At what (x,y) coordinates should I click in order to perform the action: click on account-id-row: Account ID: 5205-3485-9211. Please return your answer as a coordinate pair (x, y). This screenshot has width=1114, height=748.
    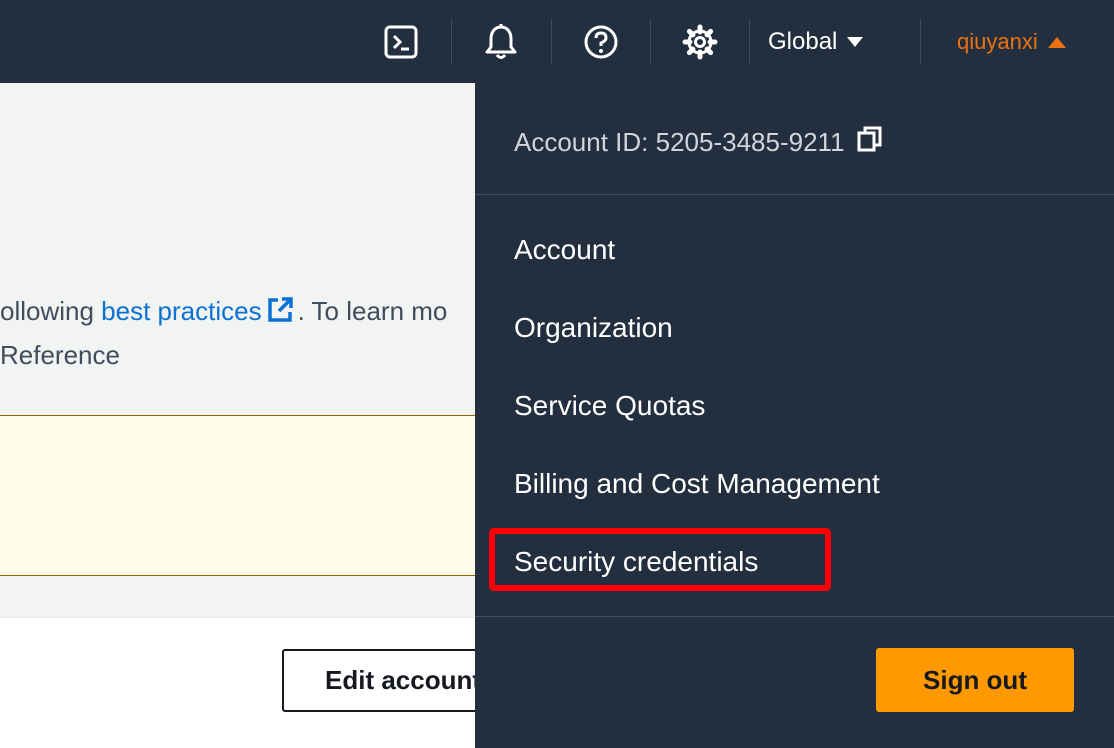
    Looking at the image, I should click on (698, 142).